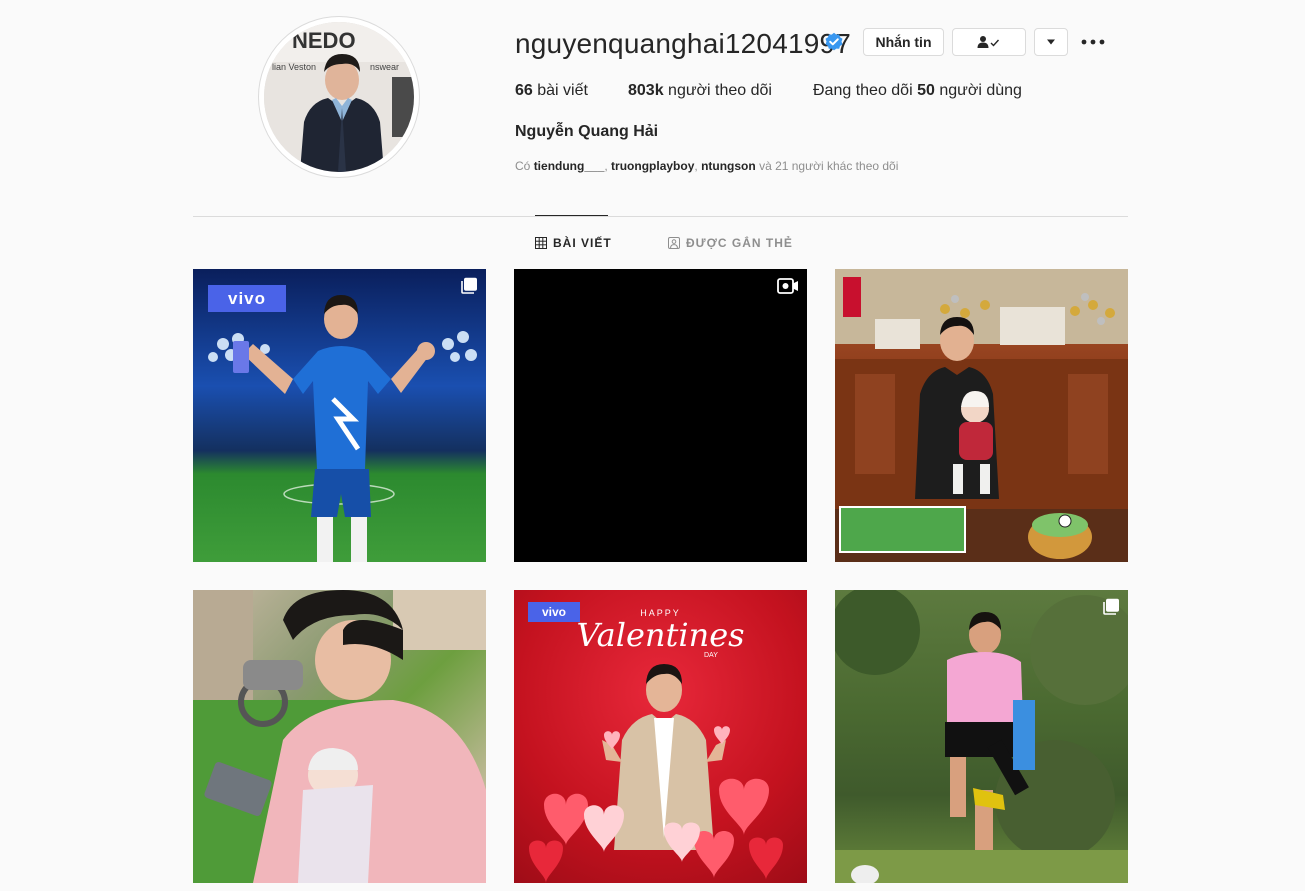  I want to click on tagged-icon, so click(674, 243).